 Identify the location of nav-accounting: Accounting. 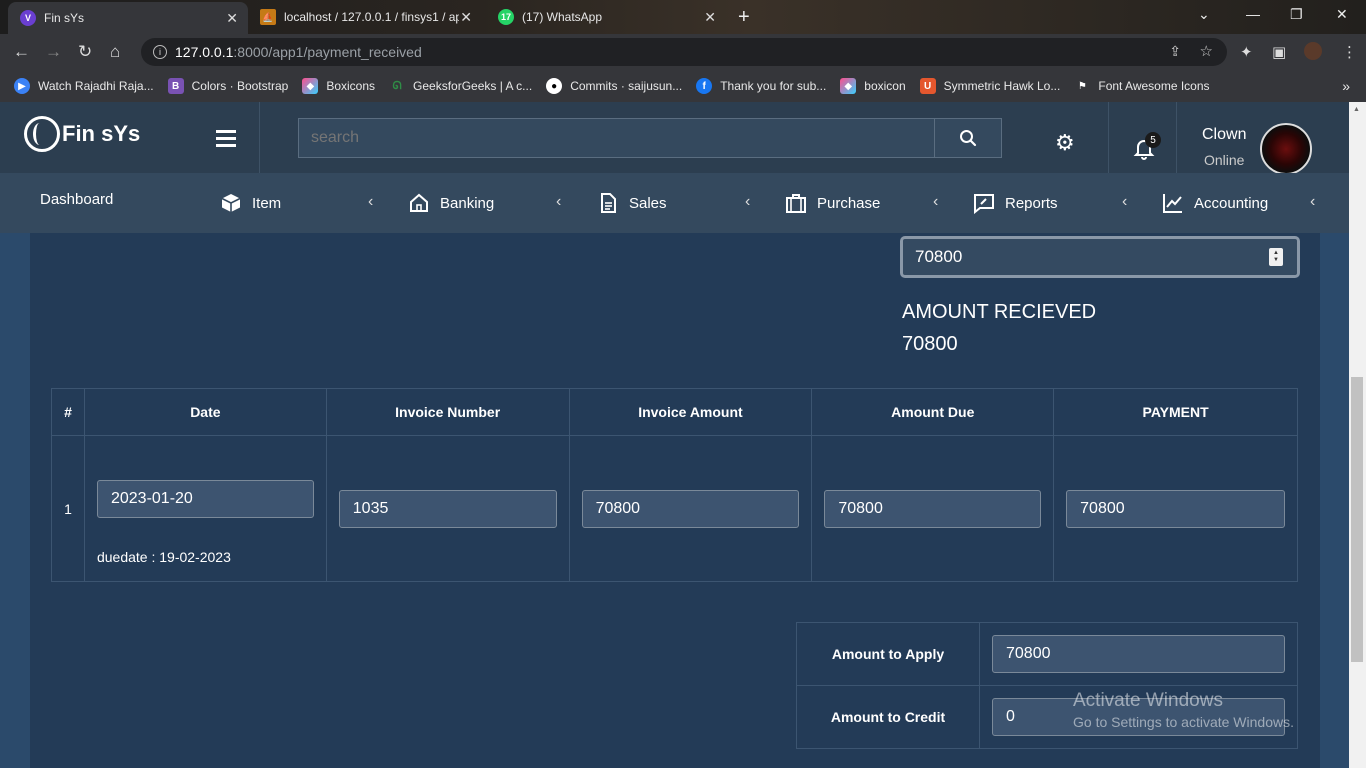
(1215, 203).